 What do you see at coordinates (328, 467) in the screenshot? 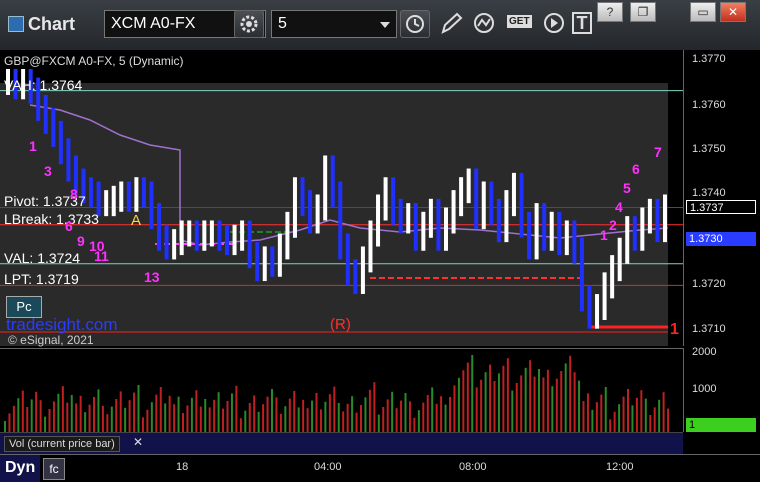
I see `time-tick: 04:00` at bounding box center [328, 467].